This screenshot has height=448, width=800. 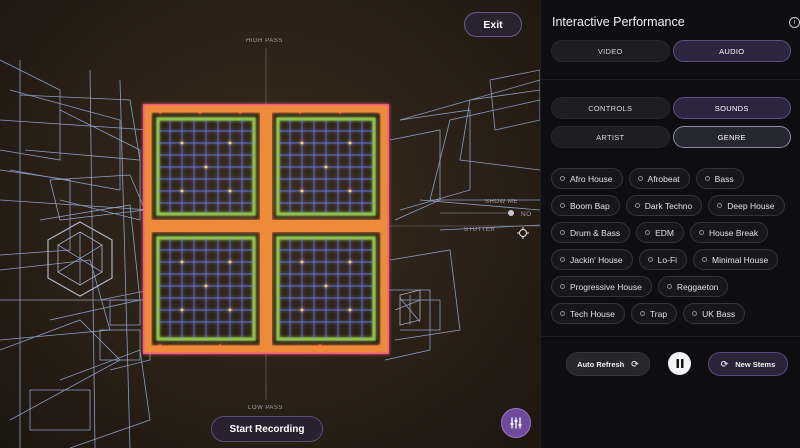 What do you see at coordinates (480, 230) in the screenshot?
I see `stutter-label: STUTTER` at bounding box center [480, 230].